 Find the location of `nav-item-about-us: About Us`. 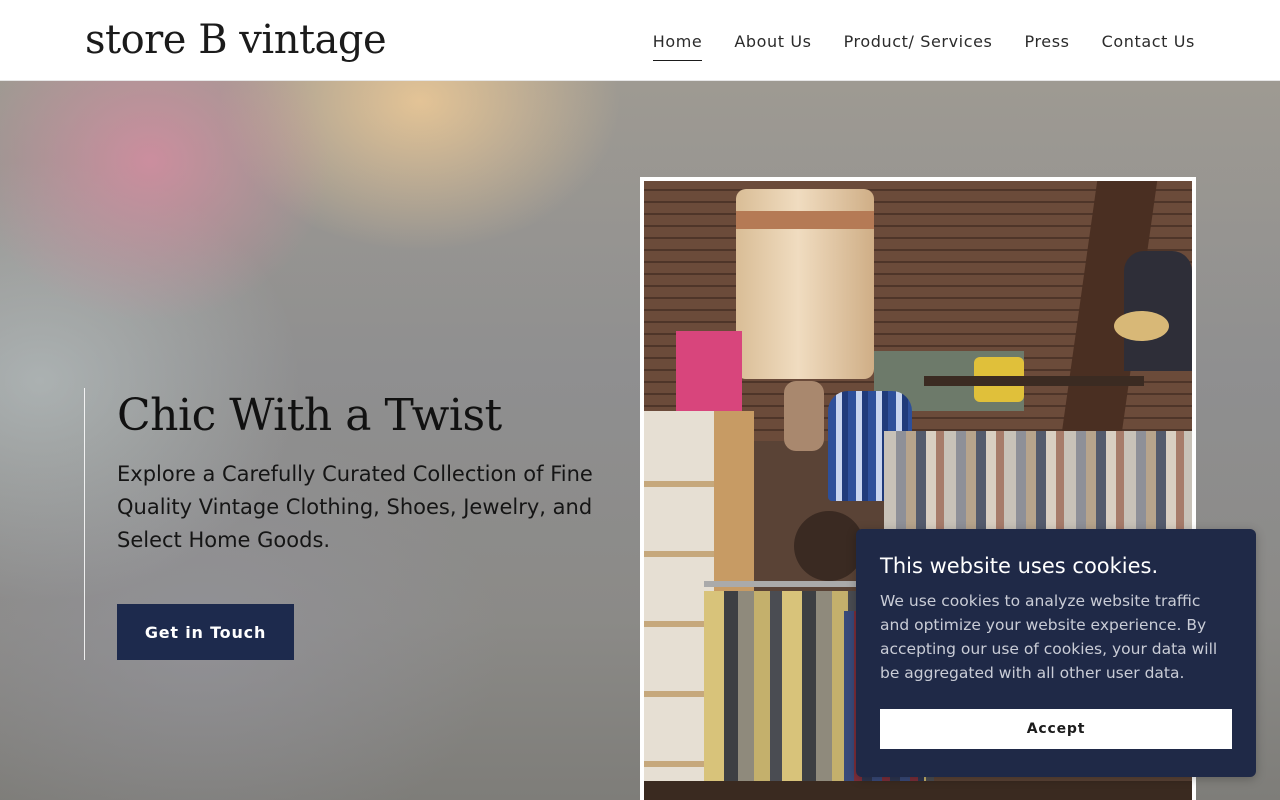

nav-item-about-us: About Us is located at coordinates (772, 45).